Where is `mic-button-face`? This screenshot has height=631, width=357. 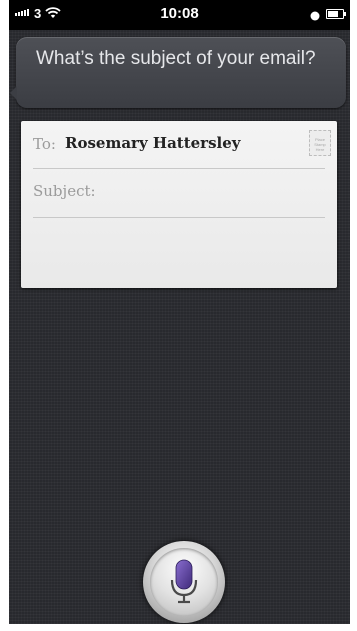
mic-button-face is located at coordinates (184, 582).